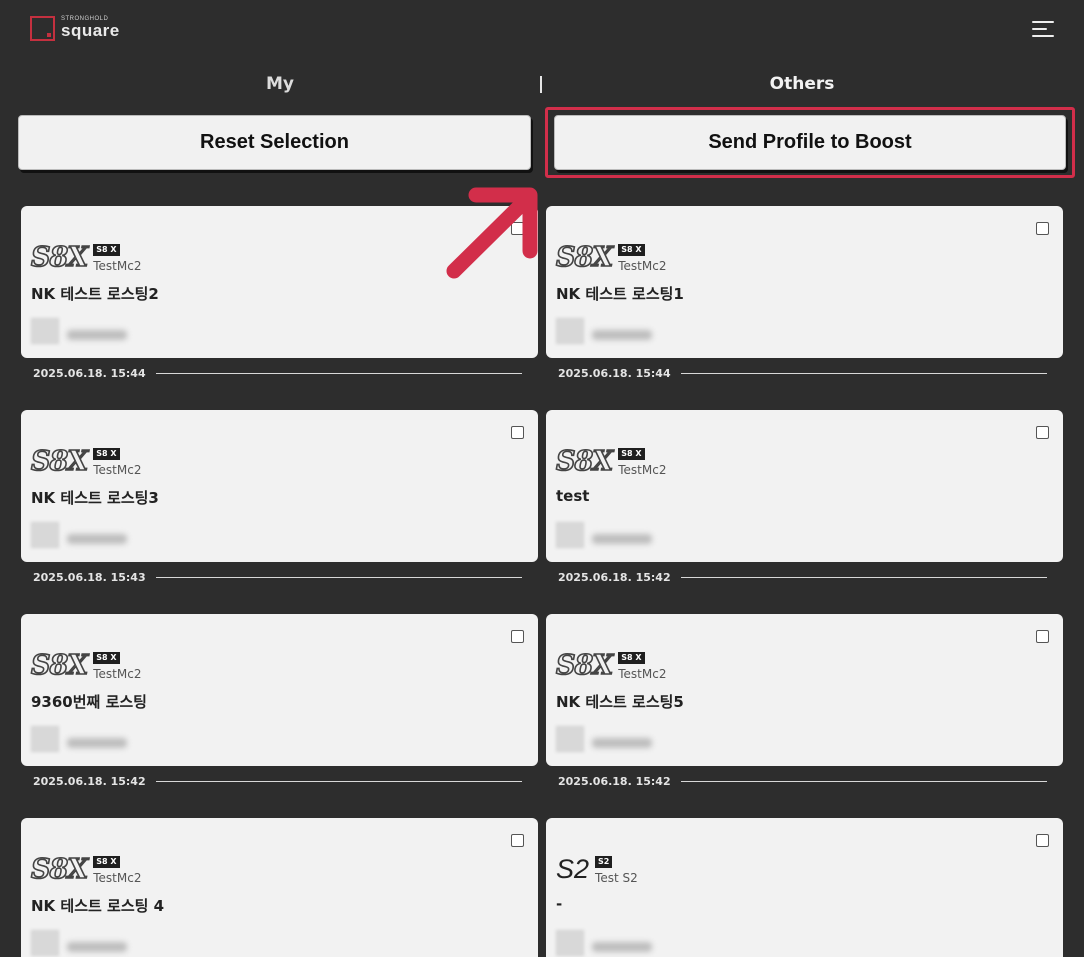  I want to click on profile-card: S2 S2 Test S2 -, so click(804, 887).